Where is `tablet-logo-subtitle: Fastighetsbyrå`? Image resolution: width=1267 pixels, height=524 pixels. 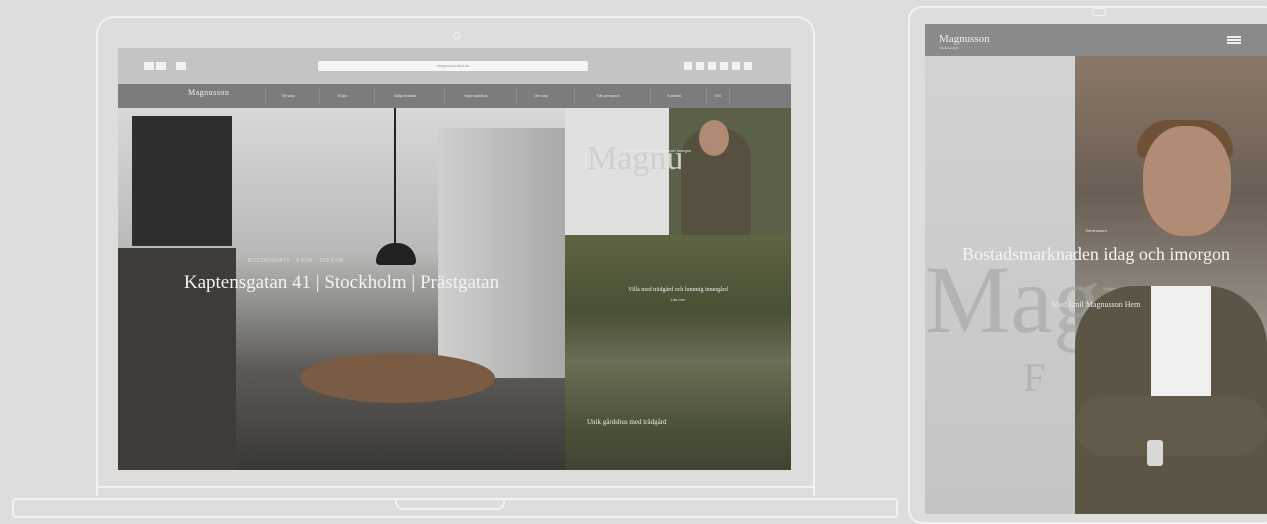
tablet-logo-subtitle: Fastighetsbyrå is located at coordinates (949, 48).